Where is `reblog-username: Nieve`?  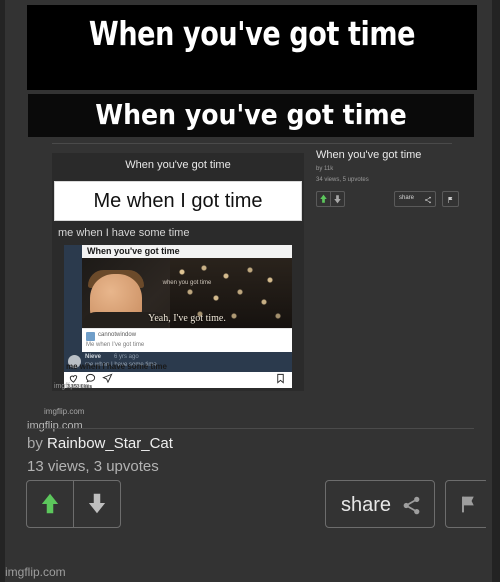 reblog-username: Nieve is located at coordinates (93, 357).